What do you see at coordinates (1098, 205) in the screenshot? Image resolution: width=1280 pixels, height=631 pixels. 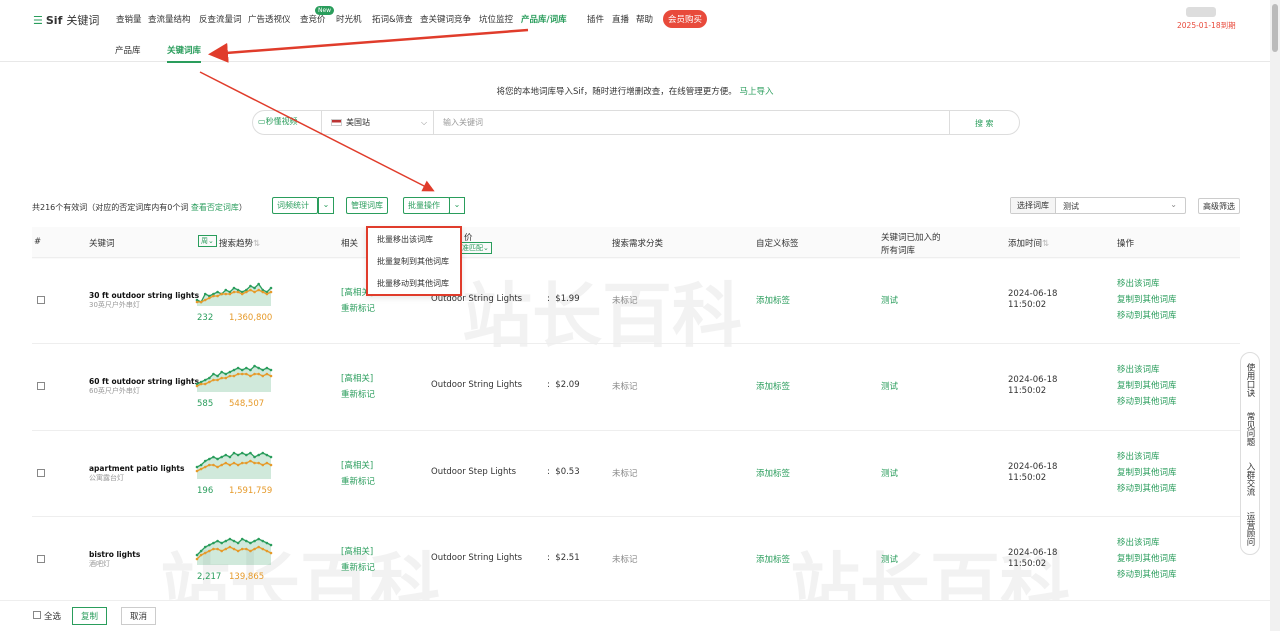 I see `select-lib: 选择词库 测试 ⌄` at bounding box center [1098, 205].